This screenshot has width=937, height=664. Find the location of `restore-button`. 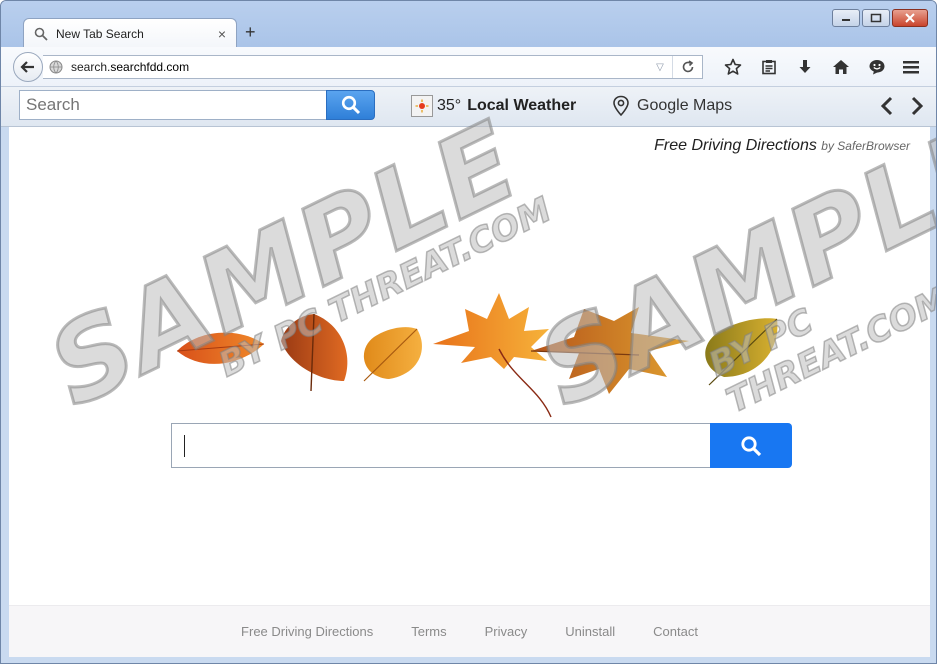

restore-button is located at coordinates (876, 18).